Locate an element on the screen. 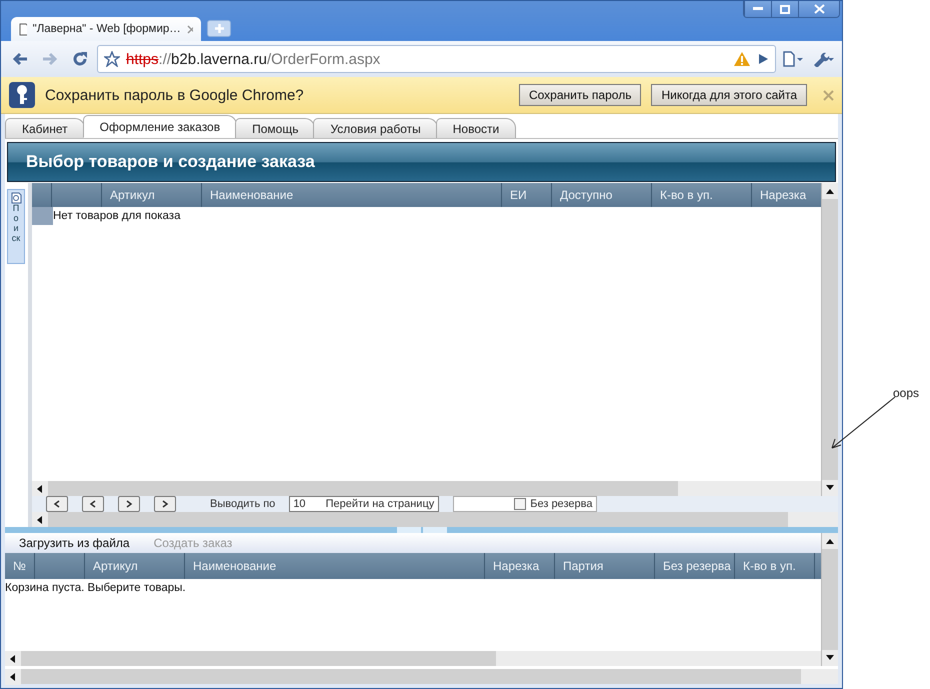 This screenshot has height=689, width=930. wrench-icon is located at coordinates (823, 59).